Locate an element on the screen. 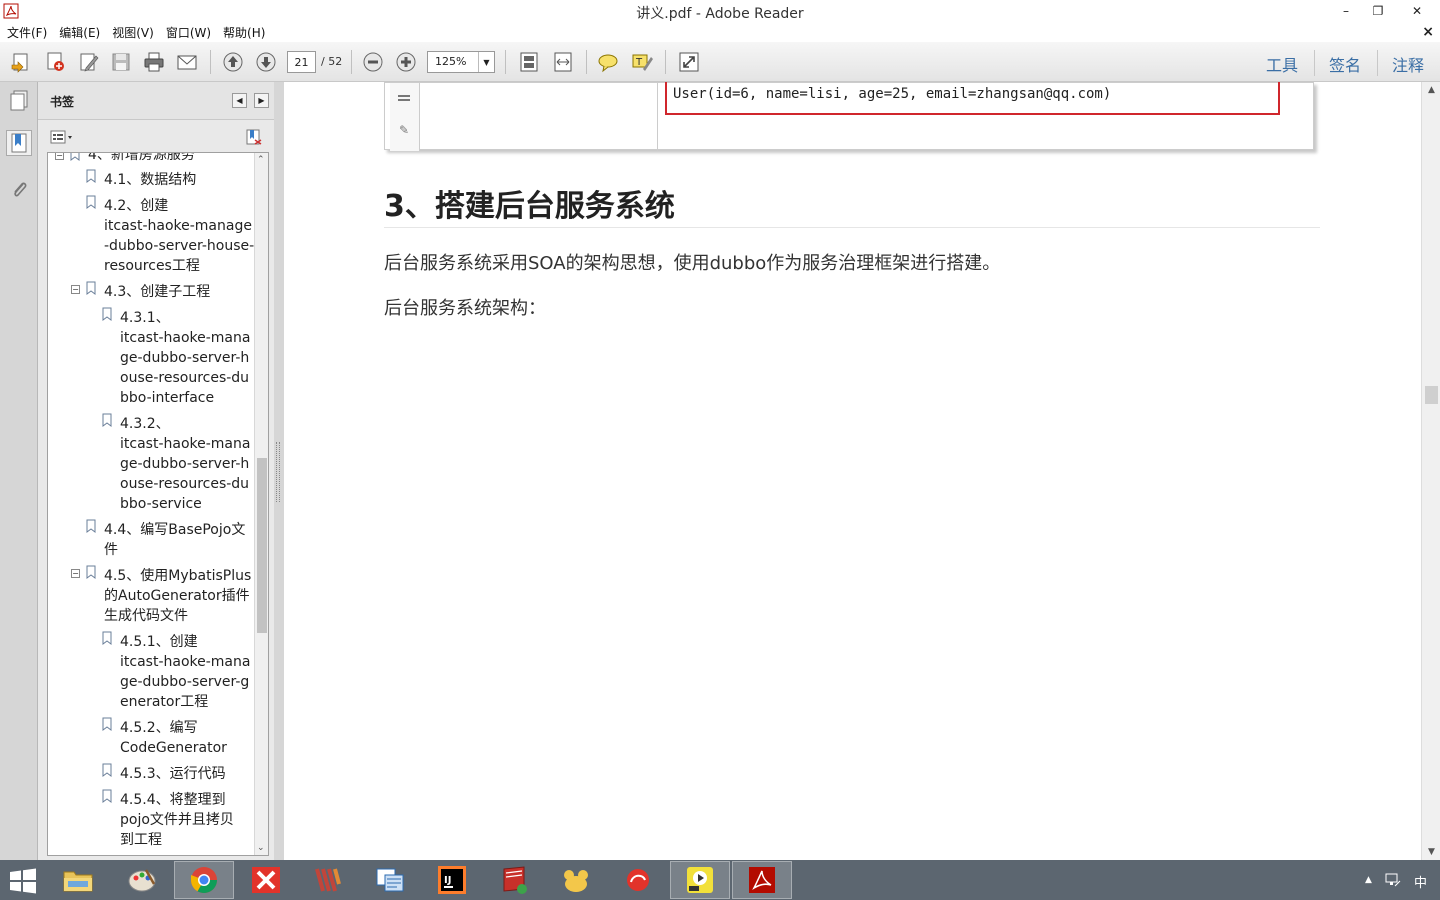 This screenshot has width=1440, height=900. navigation-pane-strip is located at coordinates (19, 471).